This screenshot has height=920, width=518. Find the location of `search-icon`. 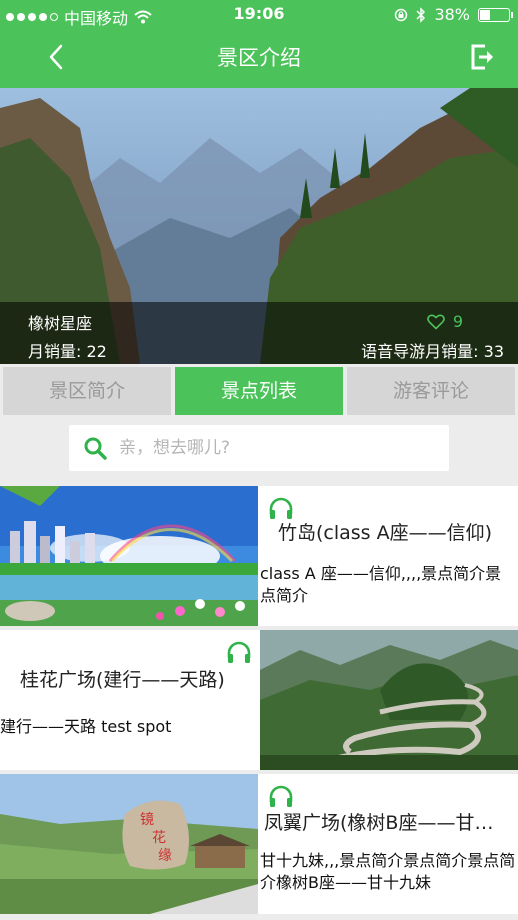

search-icon is located at coordinates (95, 448).